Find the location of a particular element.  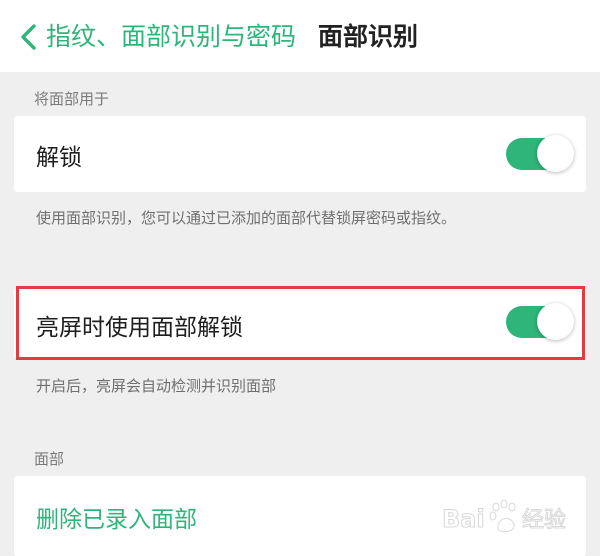

back-button-label: 指纹、面部识别与密码 is located at coordinates (171, 37).